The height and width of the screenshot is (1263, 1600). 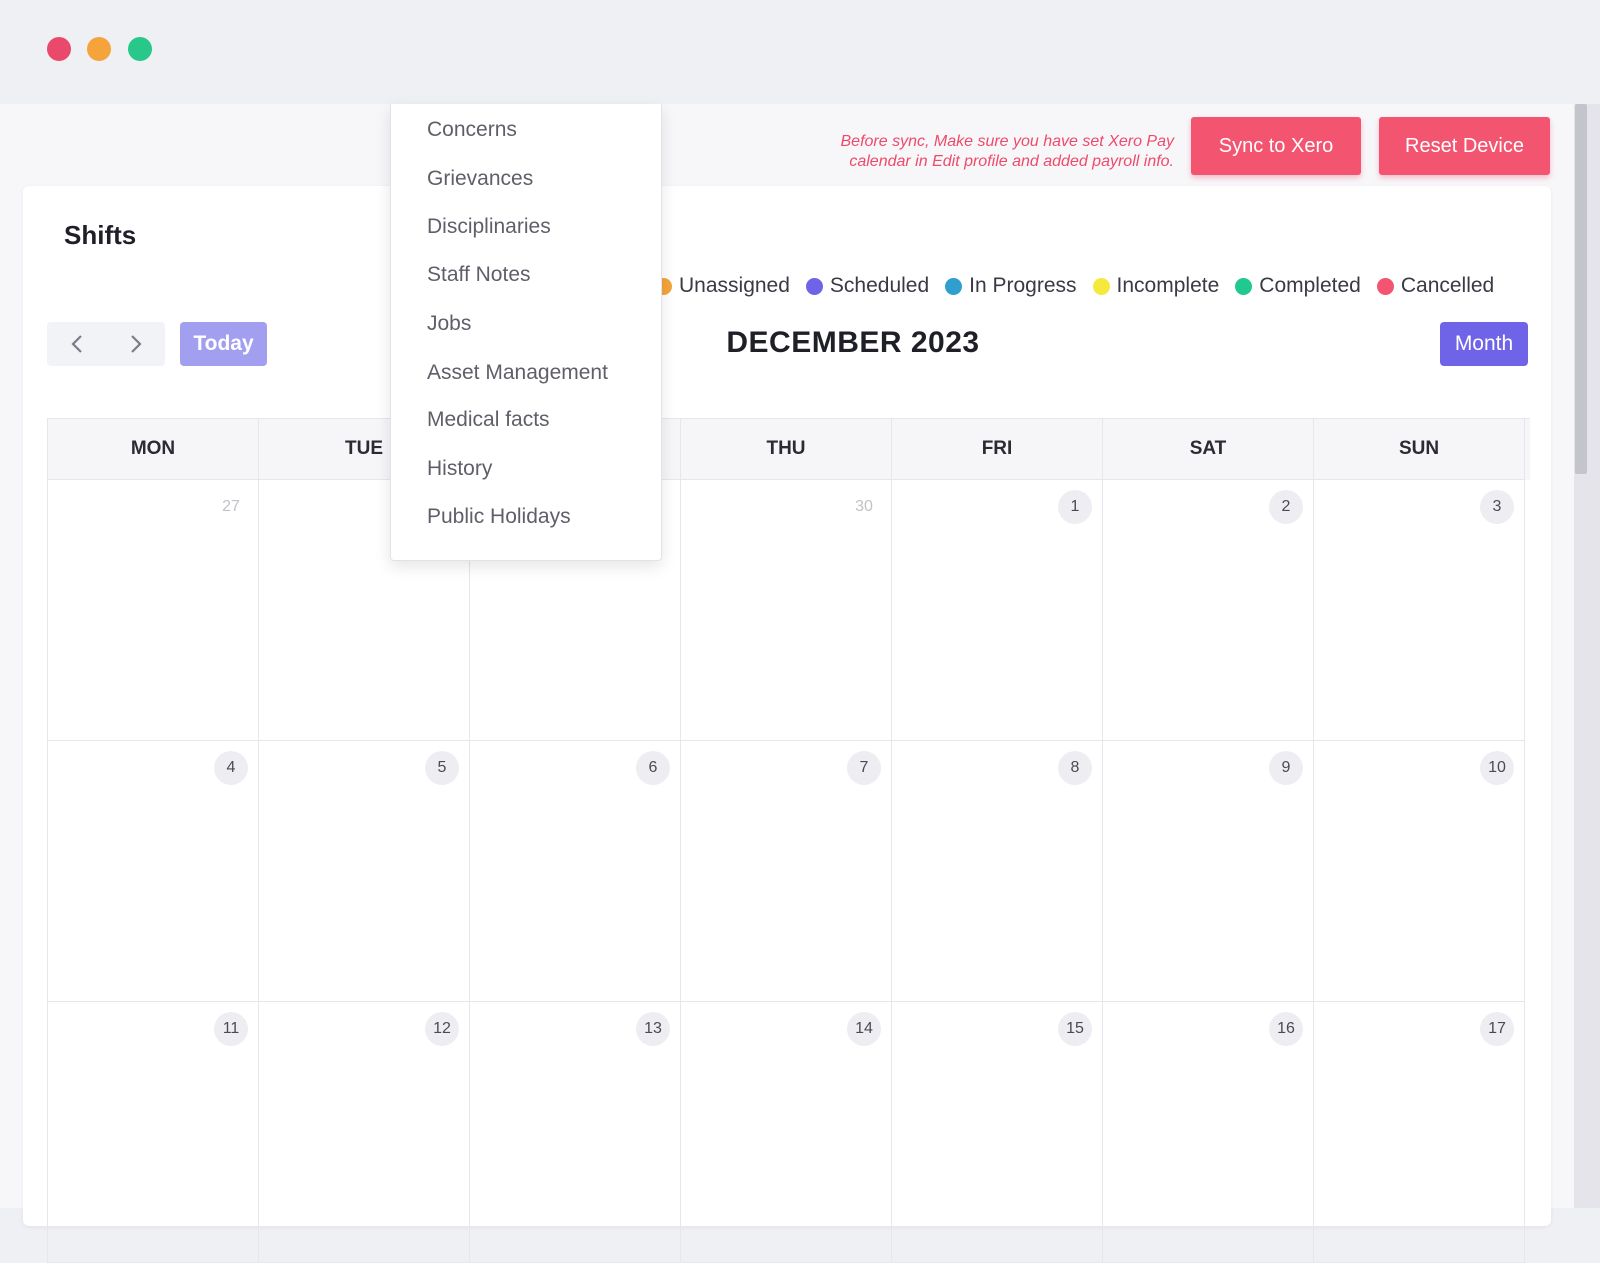 What do you see at coordinates (1286, 507) in the screenshot?
I see `day-number: 2` at bounding box center [1286, 507].